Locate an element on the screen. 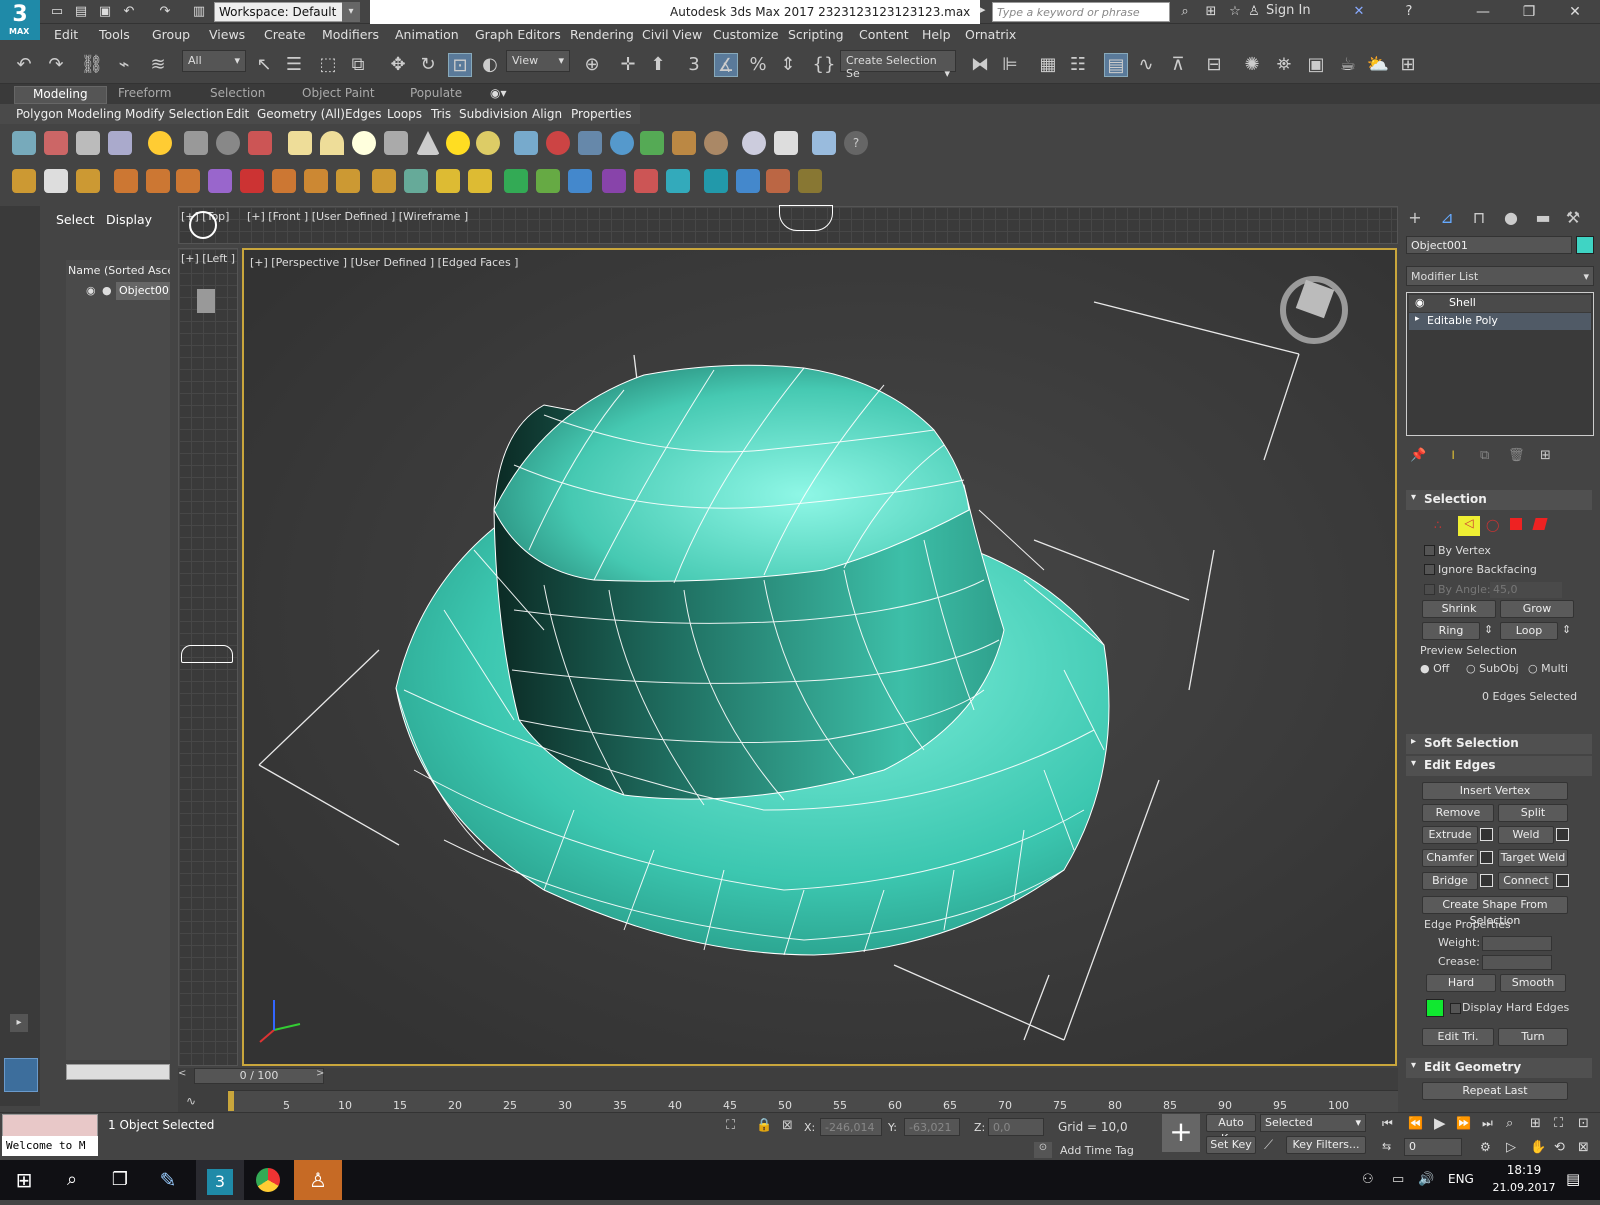 This screenshot has height=1205, width=1600. bend-icon is located at coordinates (316, 181).